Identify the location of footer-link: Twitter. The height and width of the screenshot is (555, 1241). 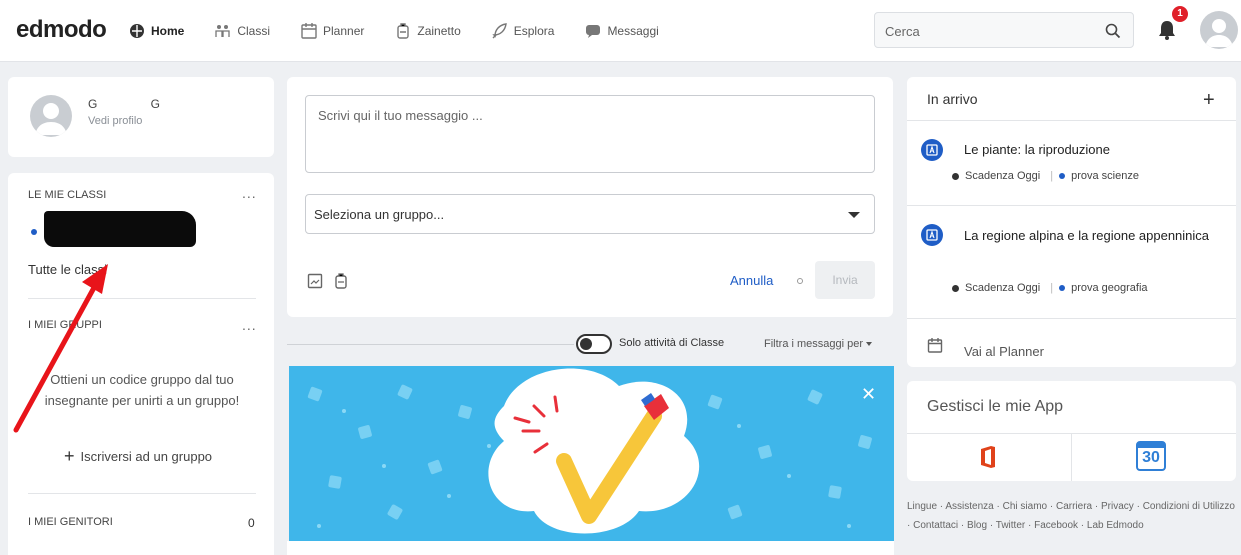
(1010, 525).